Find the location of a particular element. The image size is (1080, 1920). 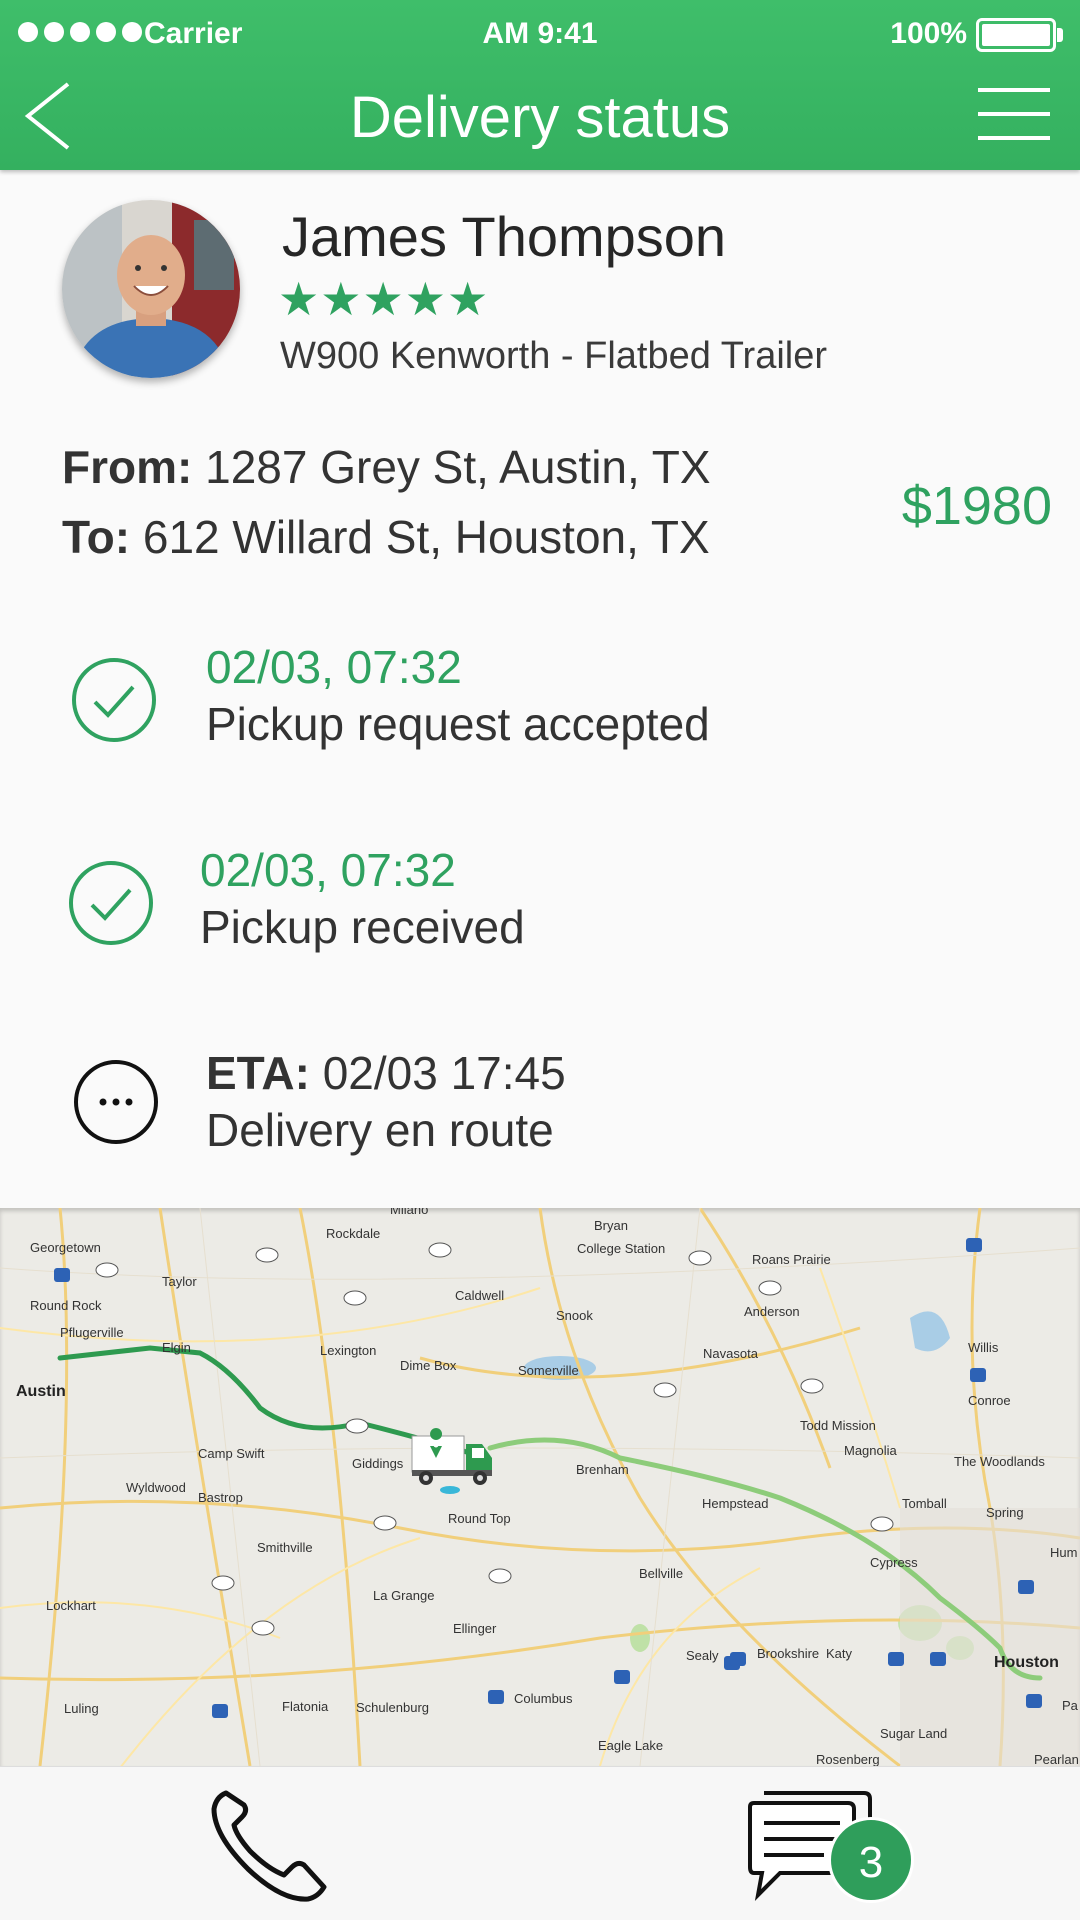

map-label: Ellinger is located at coordinates (475, 1628).